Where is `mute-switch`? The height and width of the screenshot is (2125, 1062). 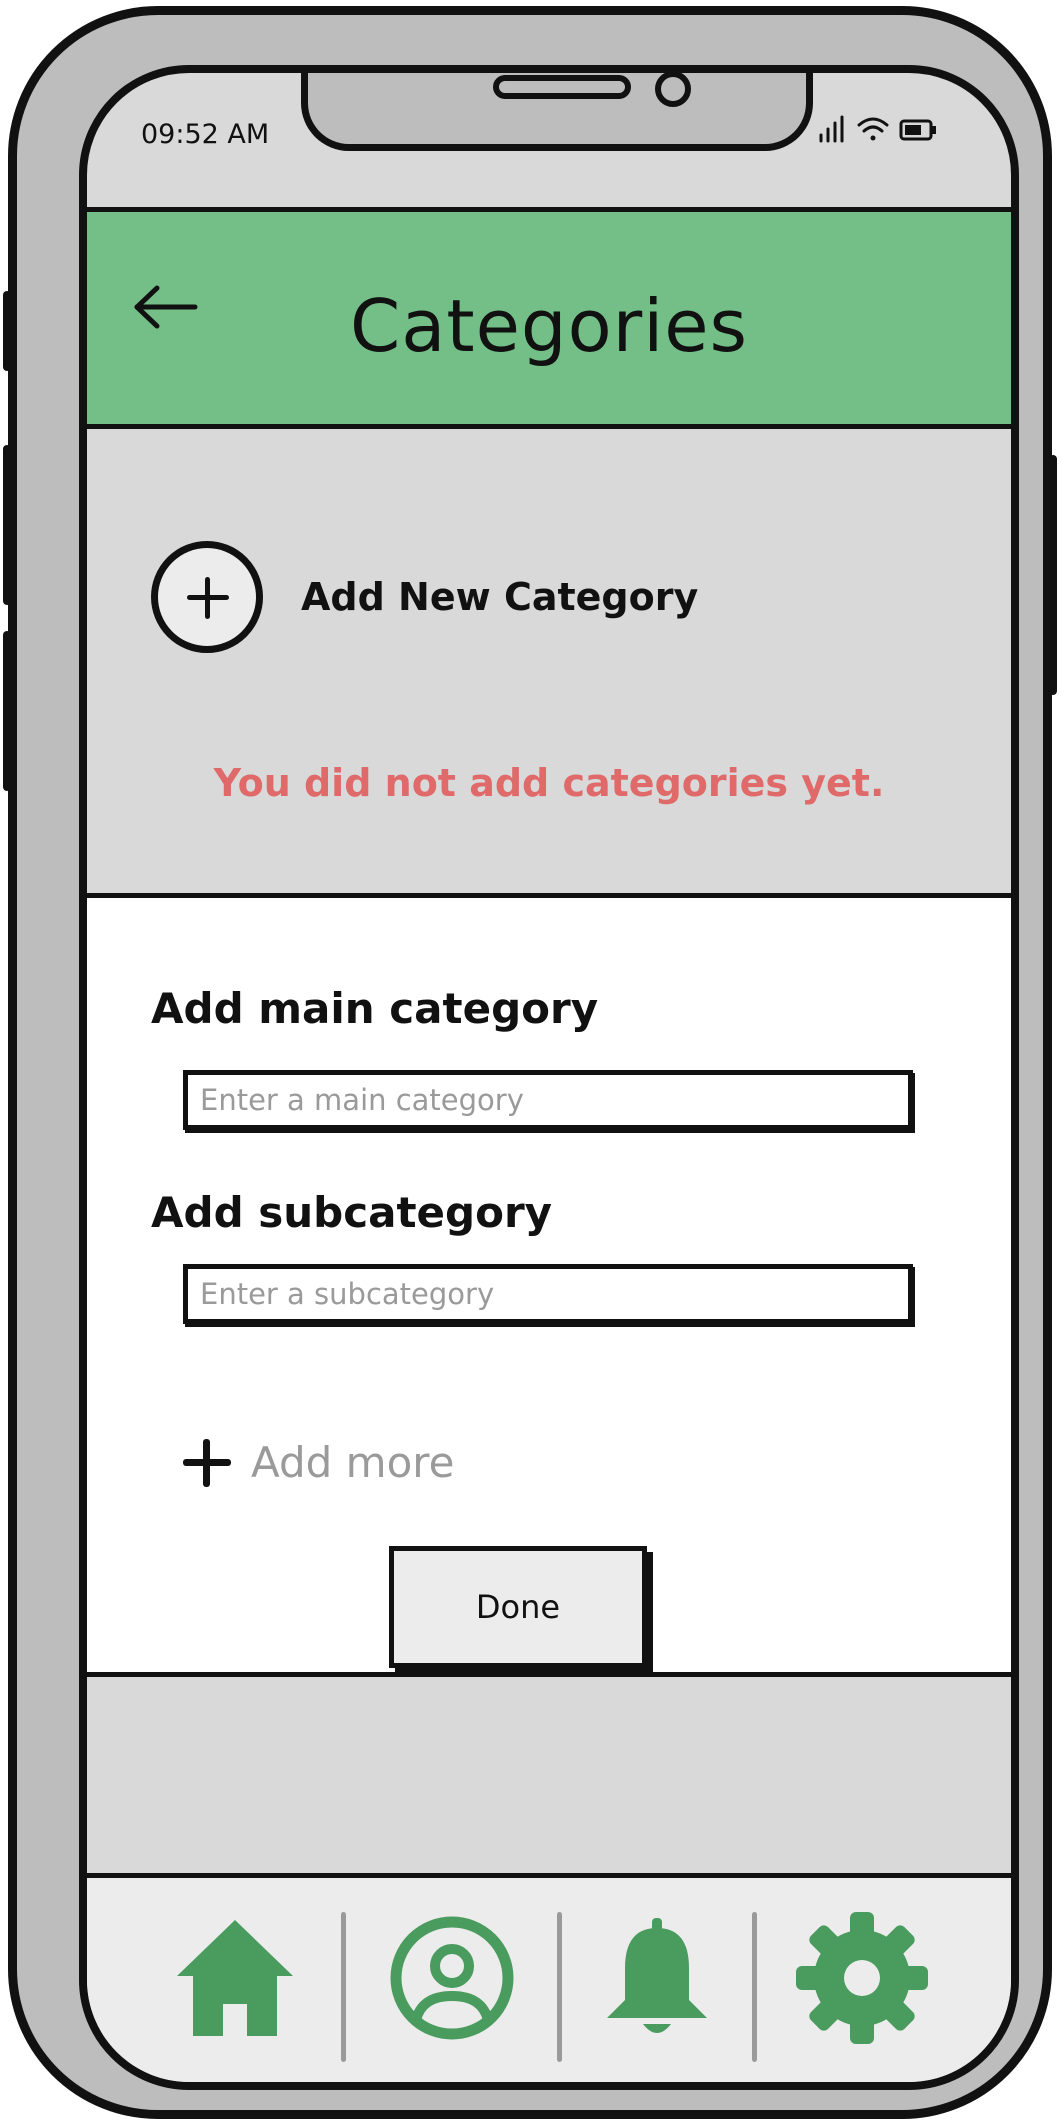
mute-switch is located at coordinates (7, 331).